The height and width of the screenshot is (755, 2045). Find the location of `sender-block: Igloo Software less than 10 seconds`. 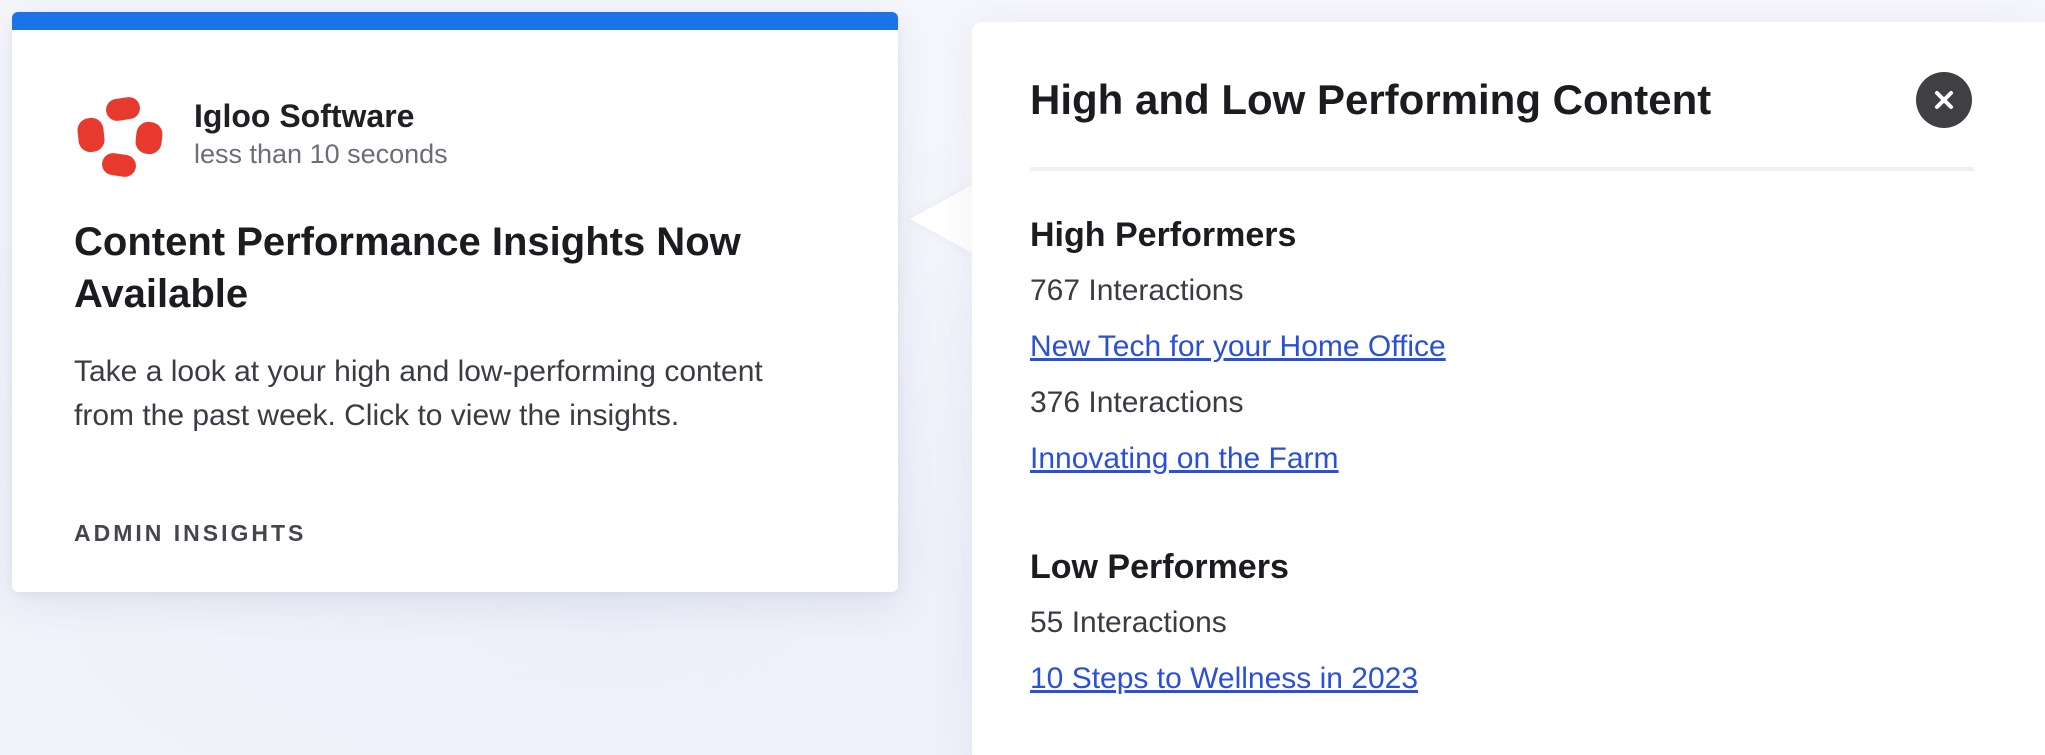

sender-block: Igloo Software less than 10 seconds is located at coordinates (321, 134).